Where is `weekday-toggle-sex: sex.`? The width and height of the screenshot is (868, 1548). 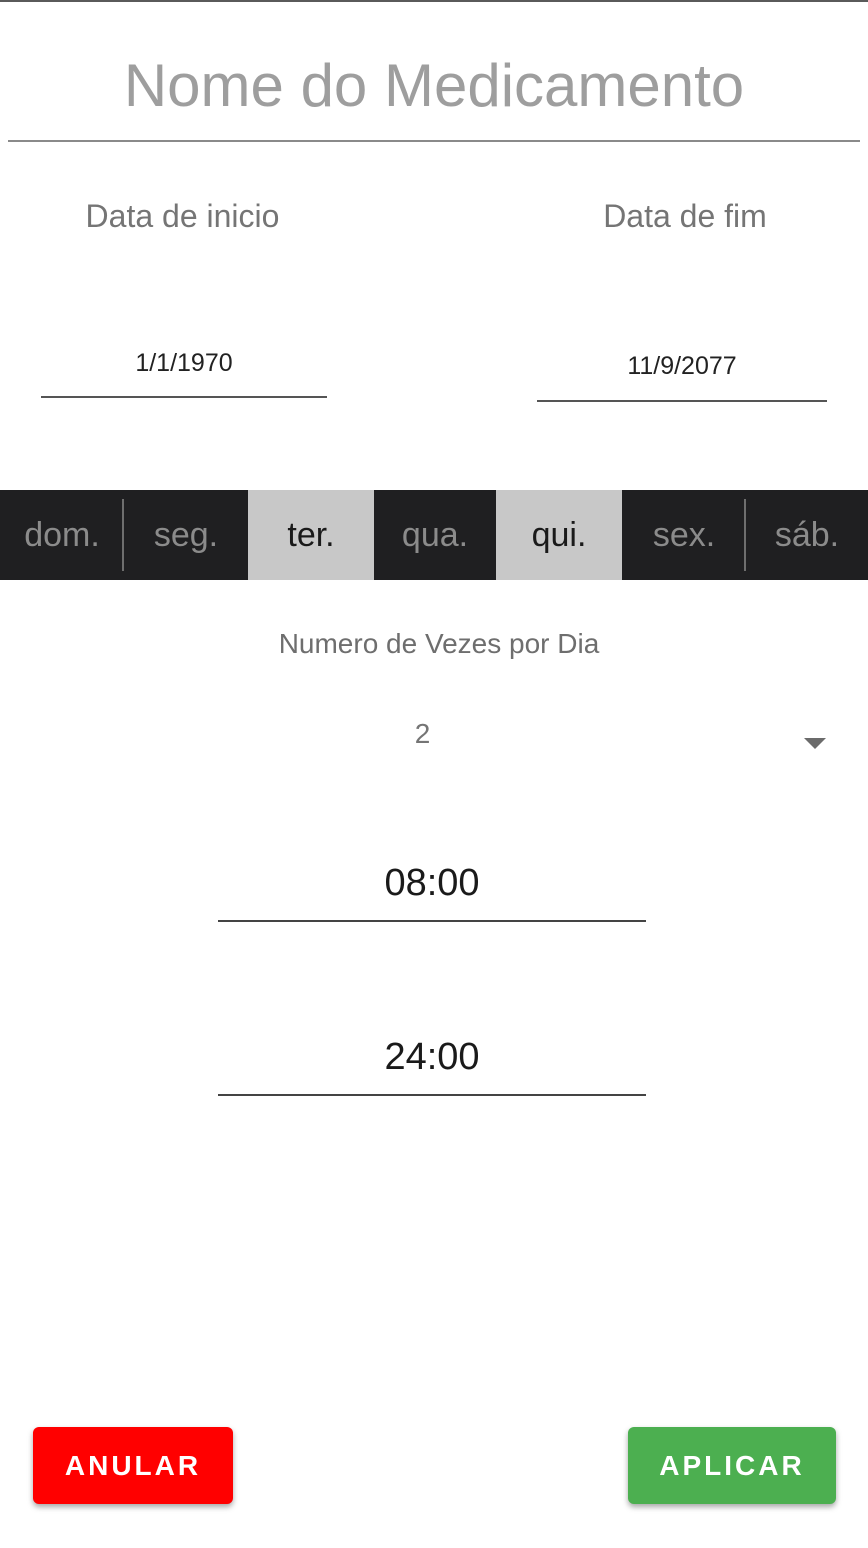 weekday-toggle-sex: sex. is located at coordinates (684, 535).